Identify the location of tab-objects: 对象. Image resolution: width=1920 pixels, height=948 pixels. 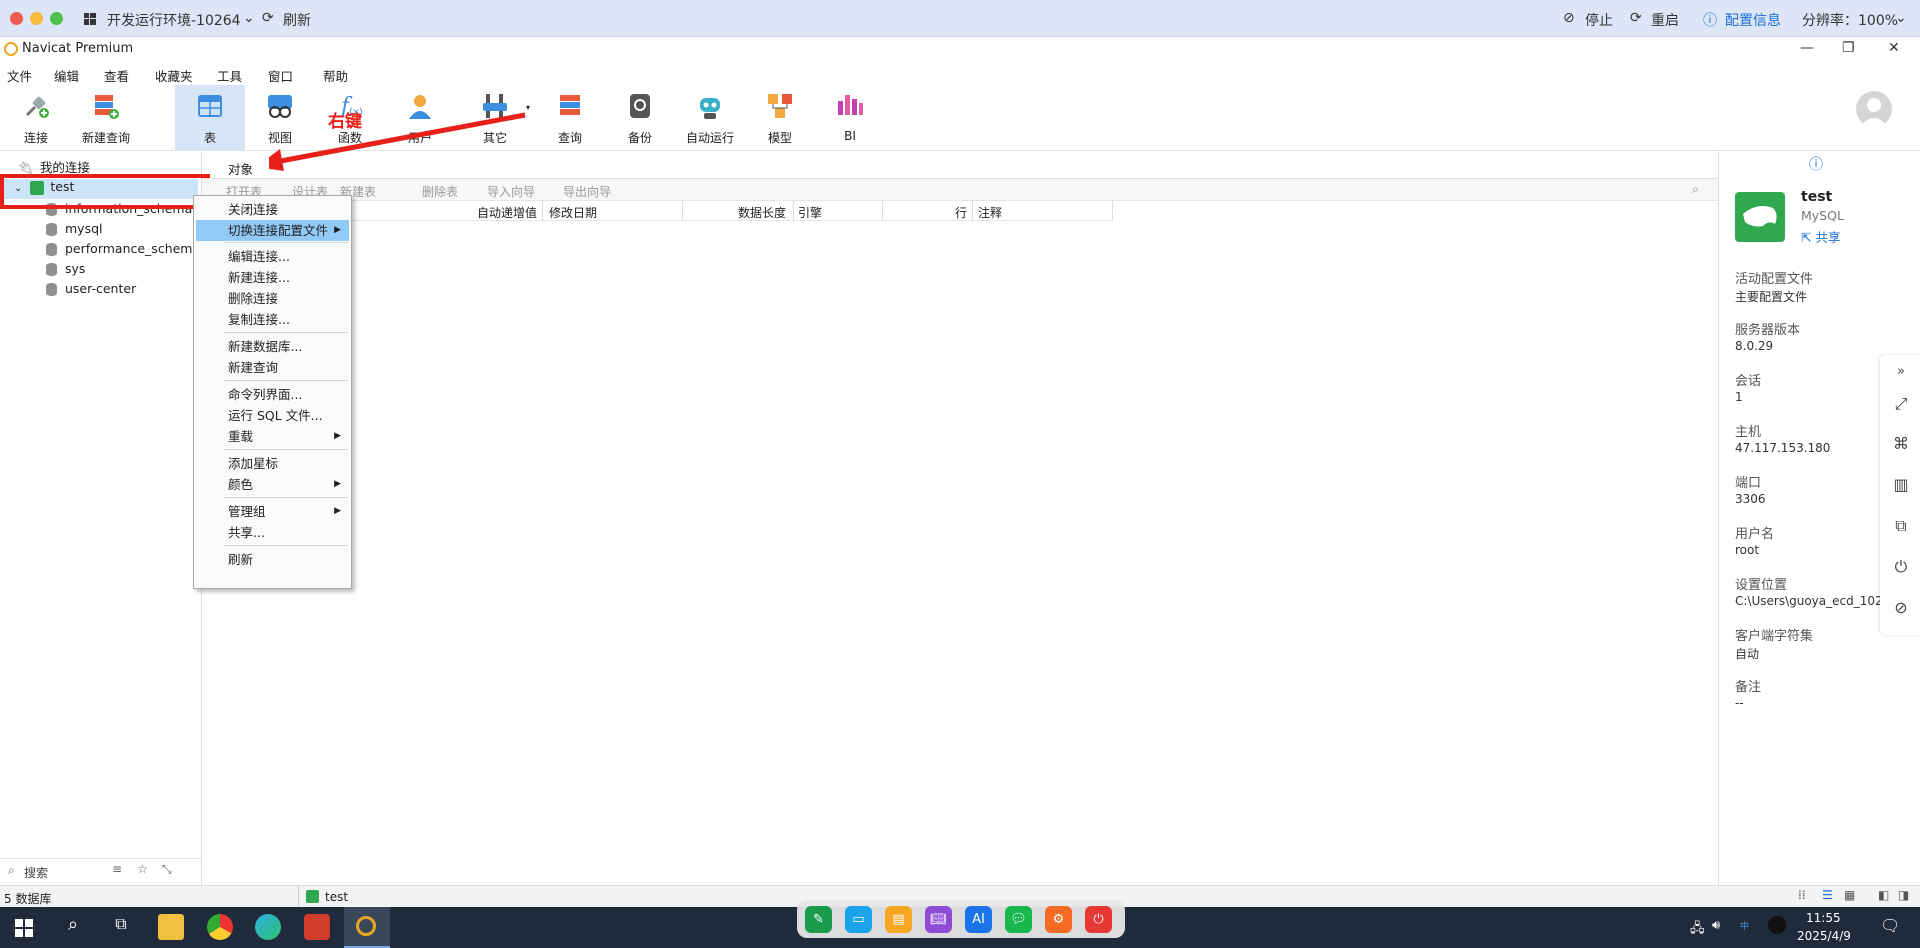
(241, 166).